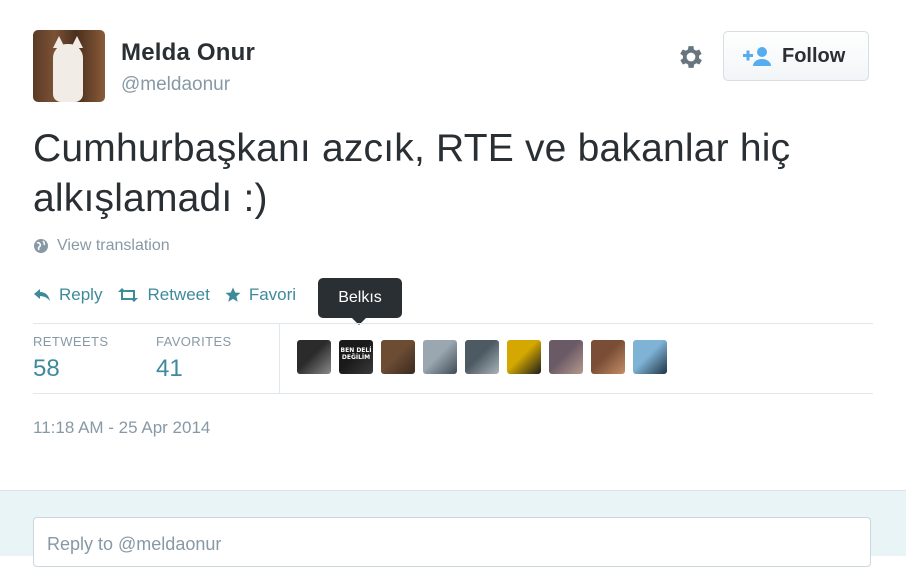  Describe the element at coordinates (814, 55) in the screenshot. I see `follow-button-label: Follow` at that location.